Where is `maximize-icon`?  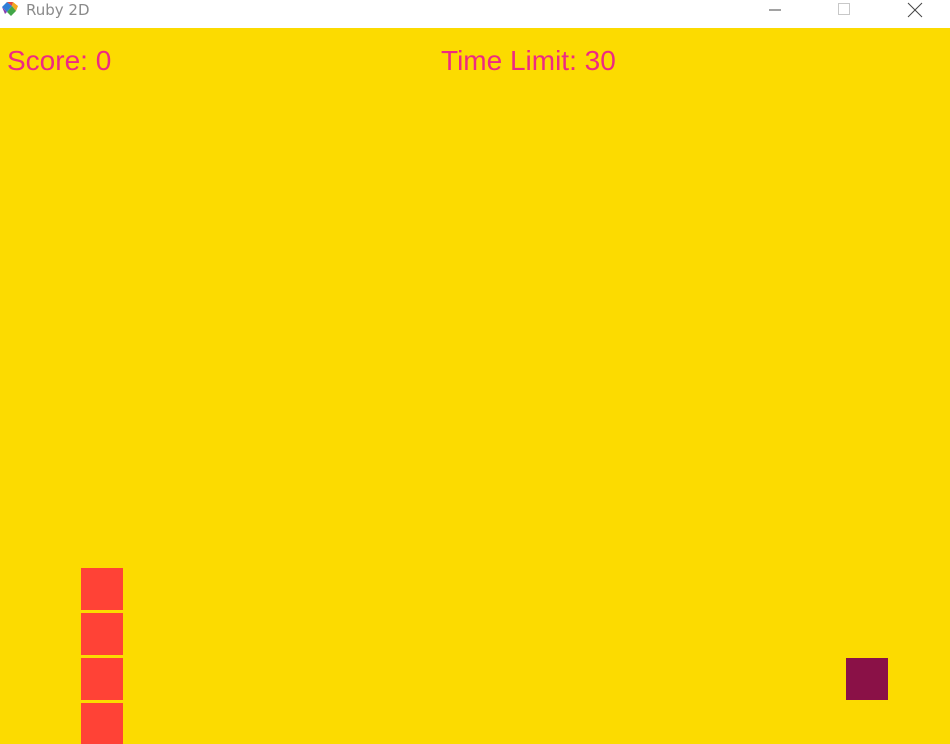
maximize-icon is located at coordinates (844, 9).